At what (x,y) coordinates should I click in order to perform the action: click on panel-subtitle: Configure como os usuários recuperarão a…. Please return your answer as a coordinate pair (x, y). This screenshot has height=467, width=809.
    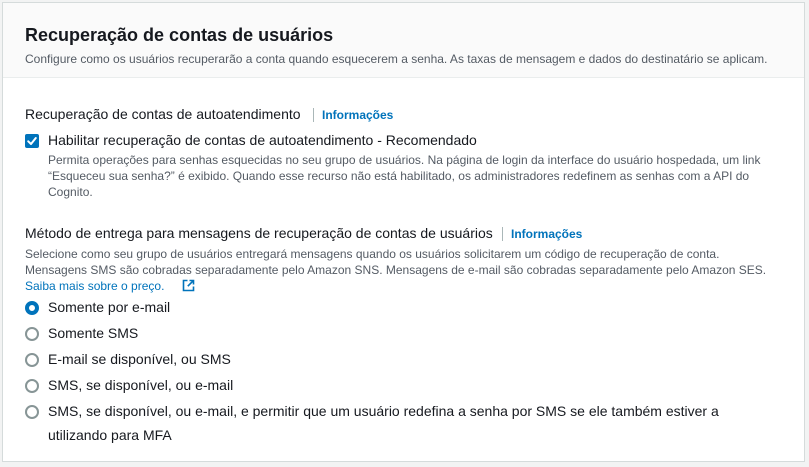
    Looking at the image, I should click on (396, 59).